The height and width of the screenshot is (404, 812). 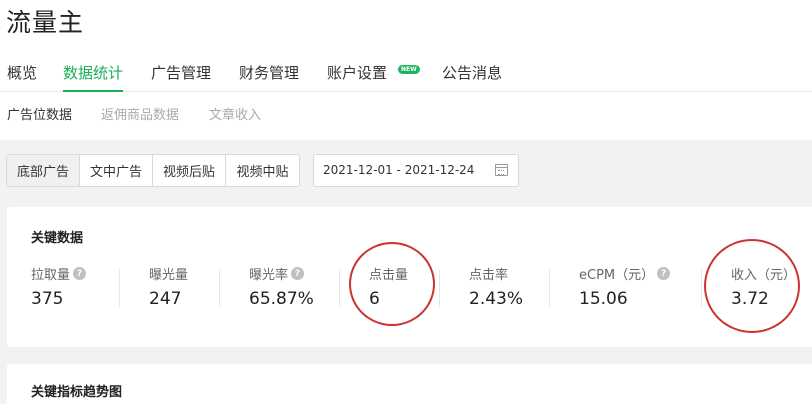 I want to click on new-badge: NEW, so click(x=409, y=69).